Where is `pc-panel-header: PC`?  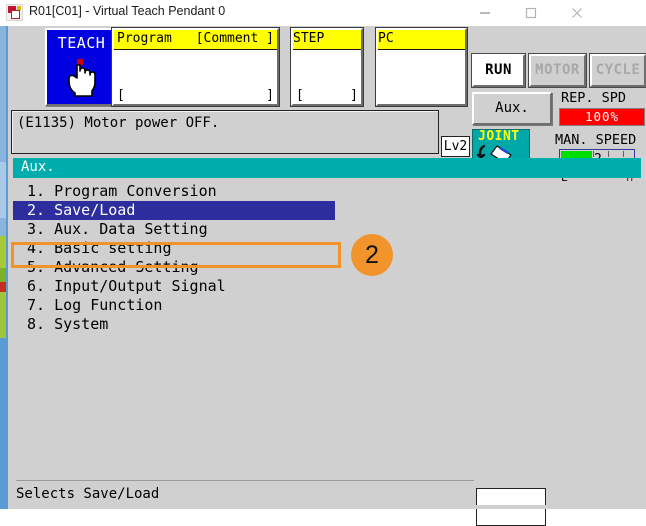
pc-panel-header: PC is located at coordinates (421, 40).